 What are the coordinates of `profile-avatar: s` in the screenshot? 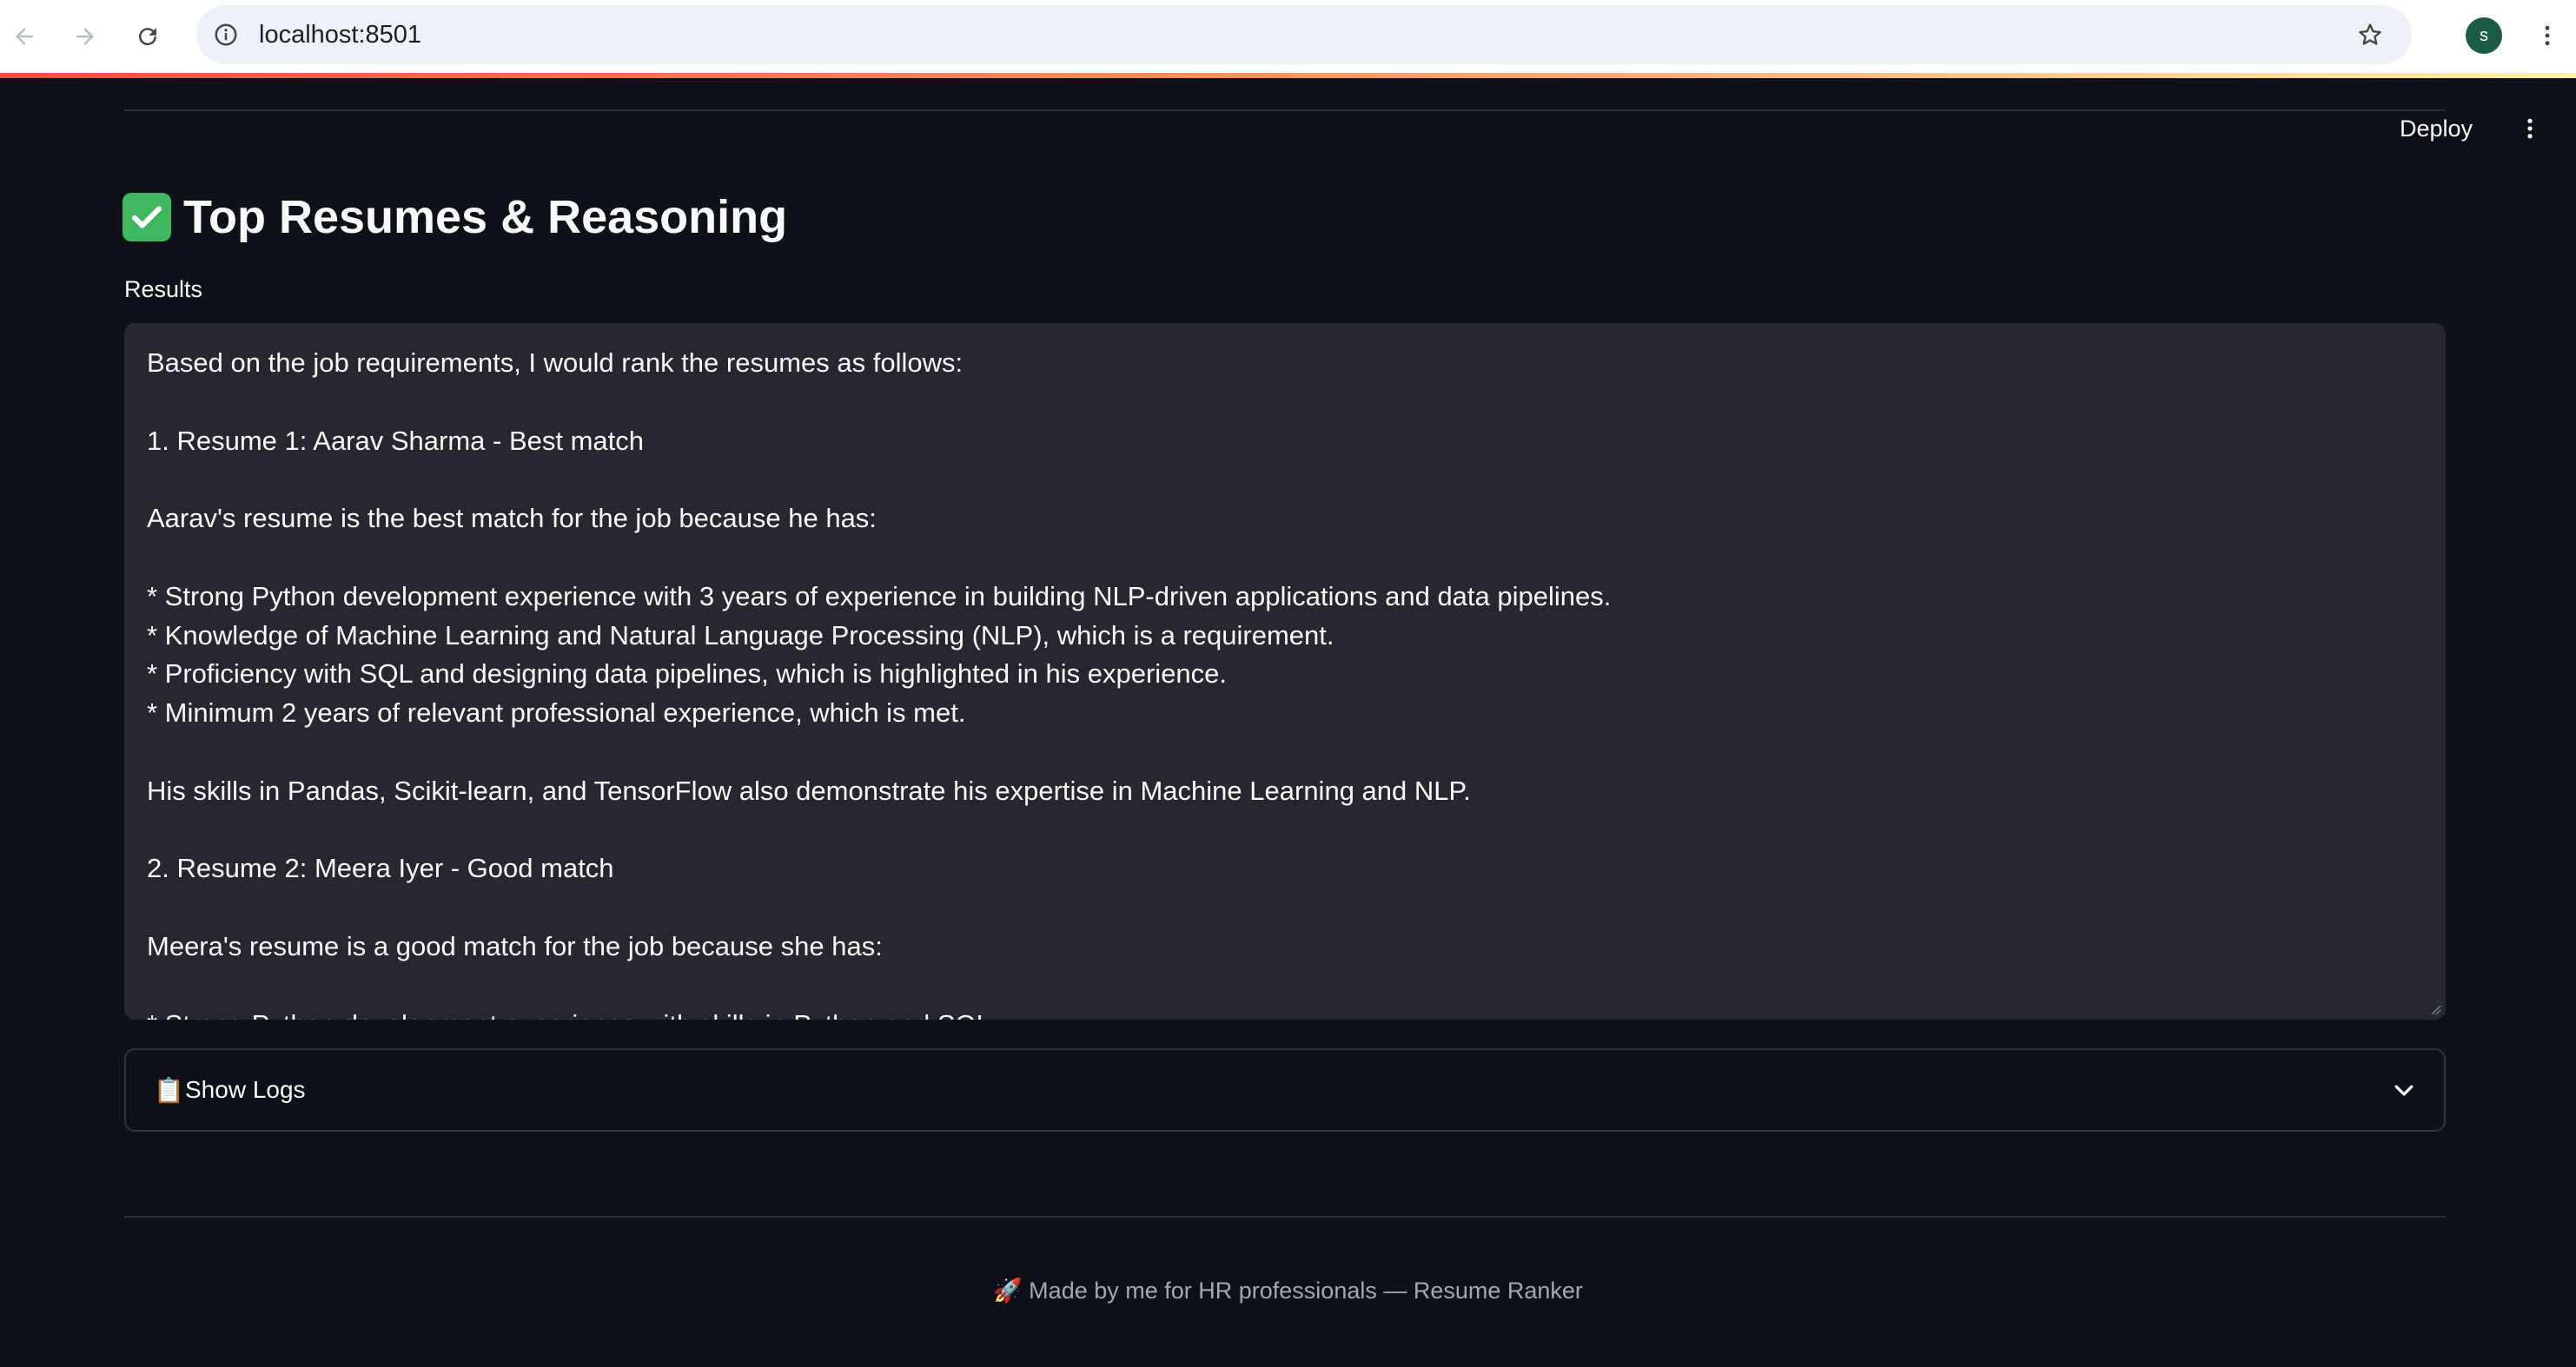 It's located at (2484, 35).